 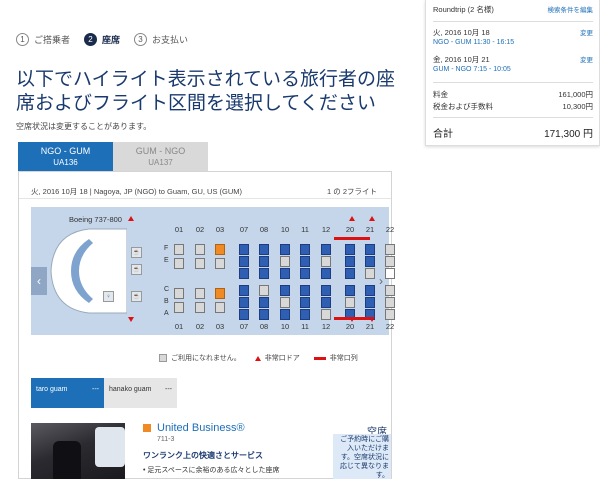 What do you see at coordinates (39, 281) in the screenshot?
I see `chevron-left-icon: ‹` at bounding box center [39, 281].